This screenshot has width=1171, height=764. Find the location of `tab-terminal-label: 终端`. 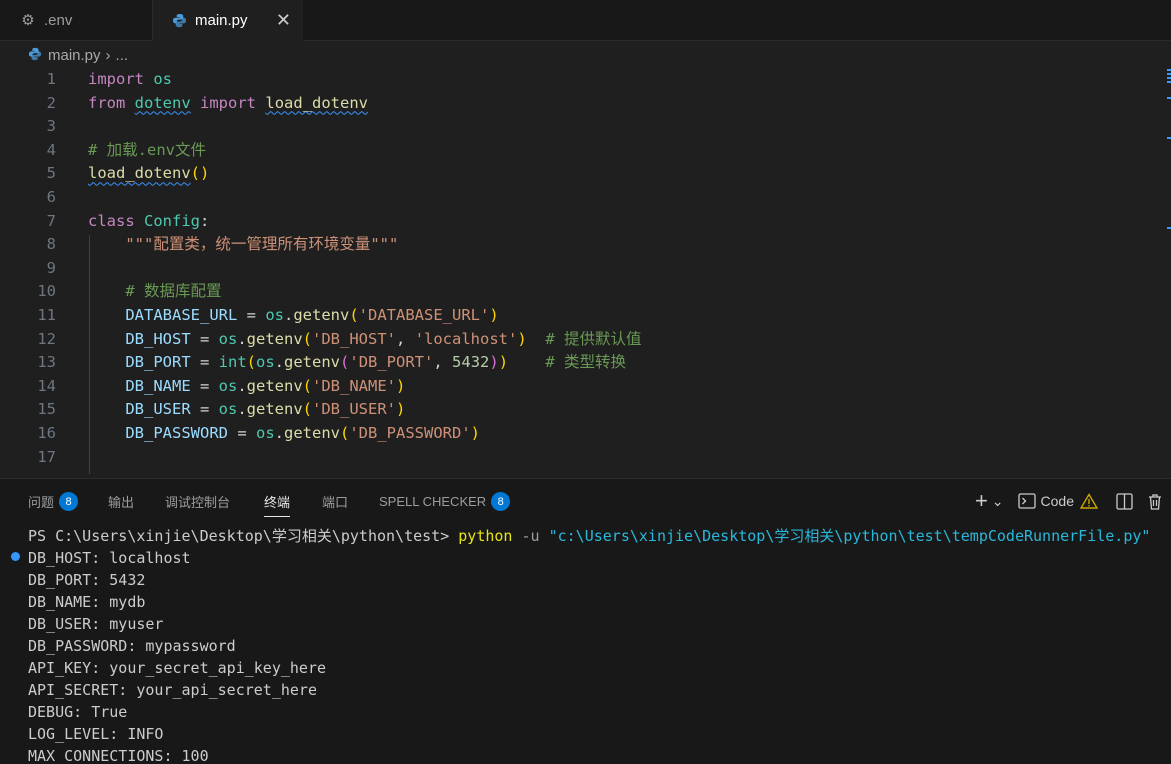

tab-terminal-label: 终端 is located at coordinates (277, 502).